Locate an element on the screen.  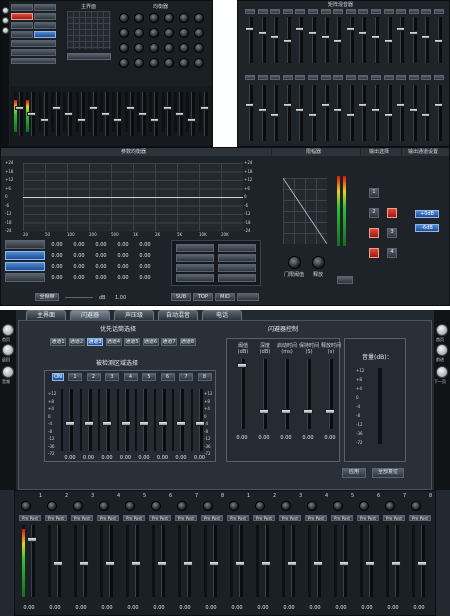
back-nav-icon is located at coordinates (5, 20).